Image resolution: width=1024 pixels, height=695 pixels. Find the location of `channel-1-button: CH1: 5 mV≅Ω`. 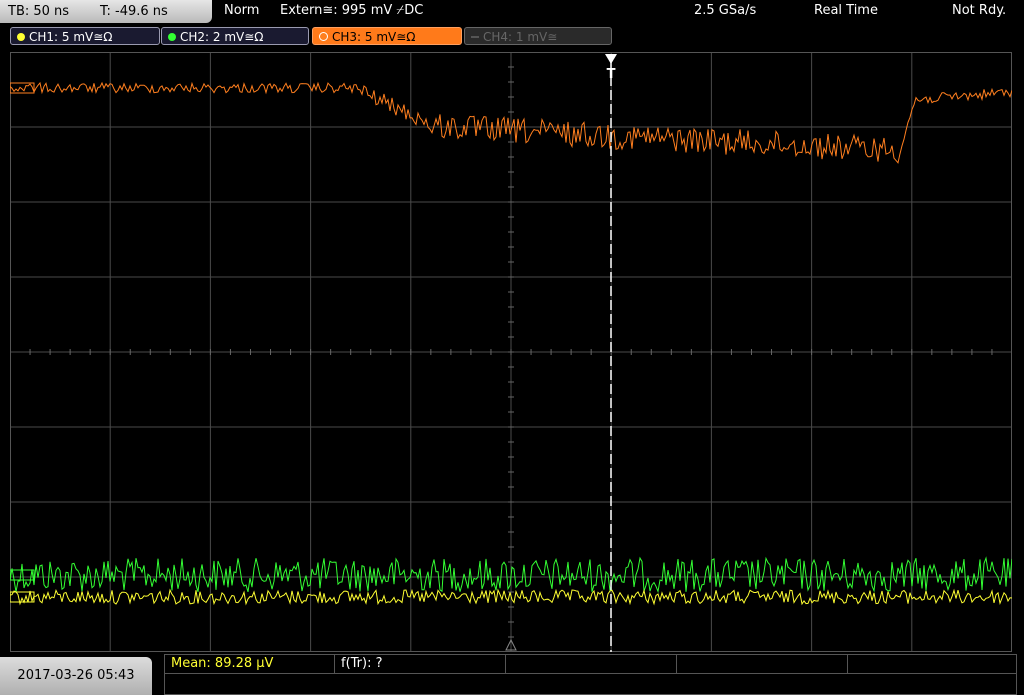

channel-1-button: CH1: 5 mV≅Ω is located at coordinates (85, 36).